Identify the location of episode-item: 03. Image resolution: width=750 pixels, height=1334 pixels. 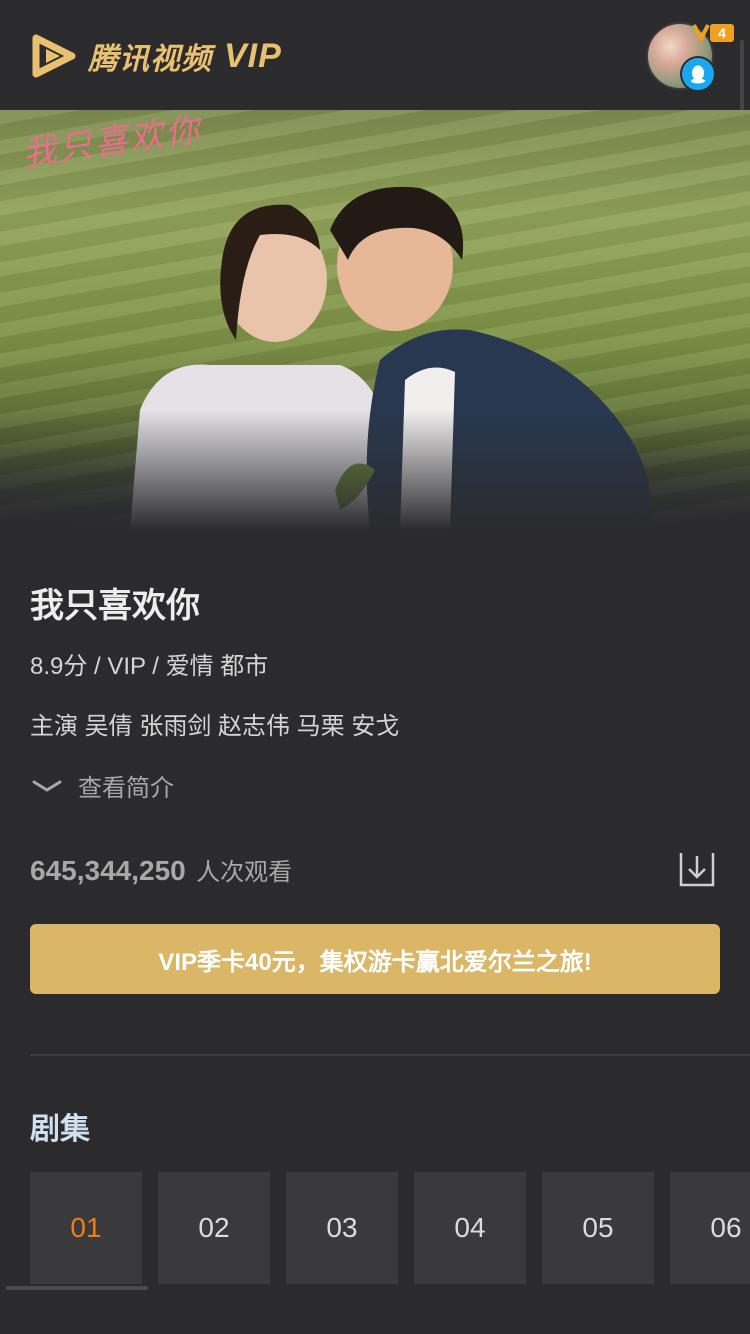
(342, 1228).